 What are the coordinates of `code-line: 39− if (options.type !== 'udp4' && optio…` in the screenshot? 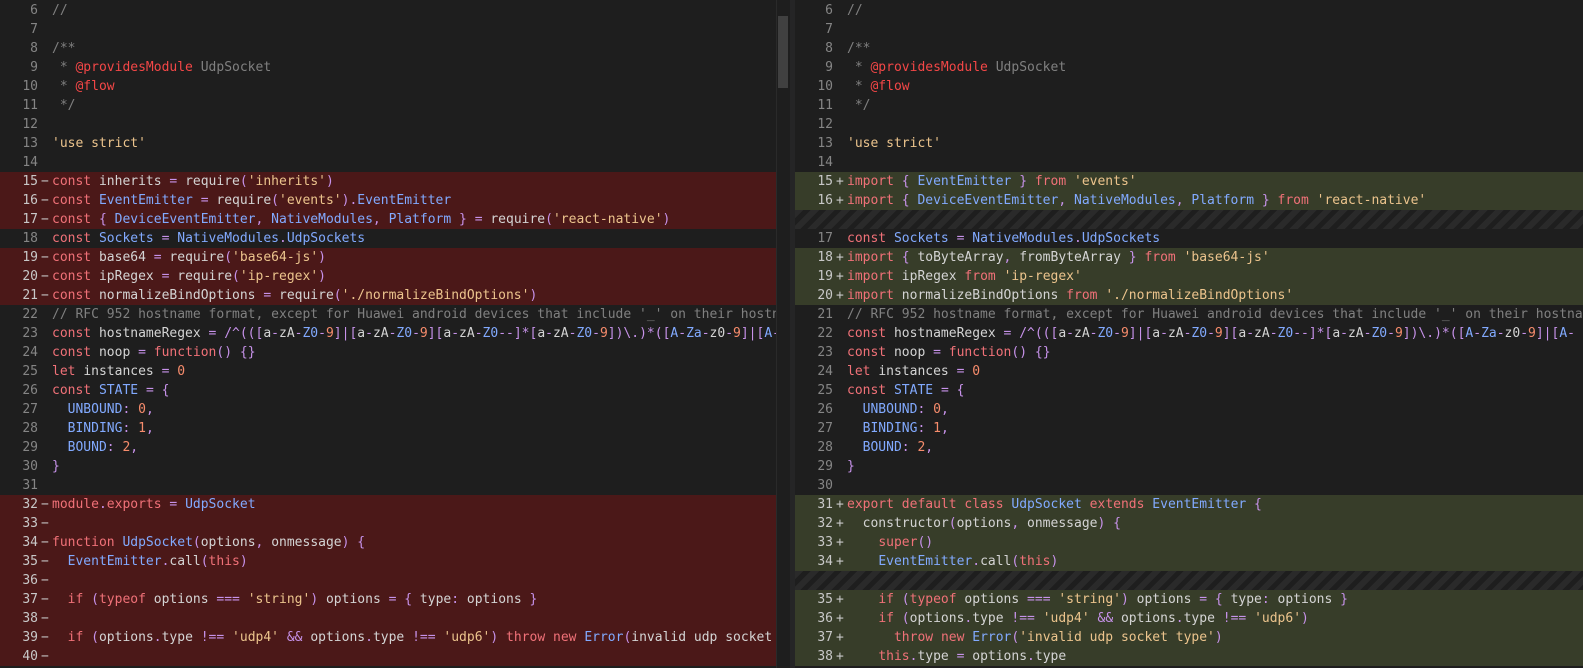 It's located at (395, 637).